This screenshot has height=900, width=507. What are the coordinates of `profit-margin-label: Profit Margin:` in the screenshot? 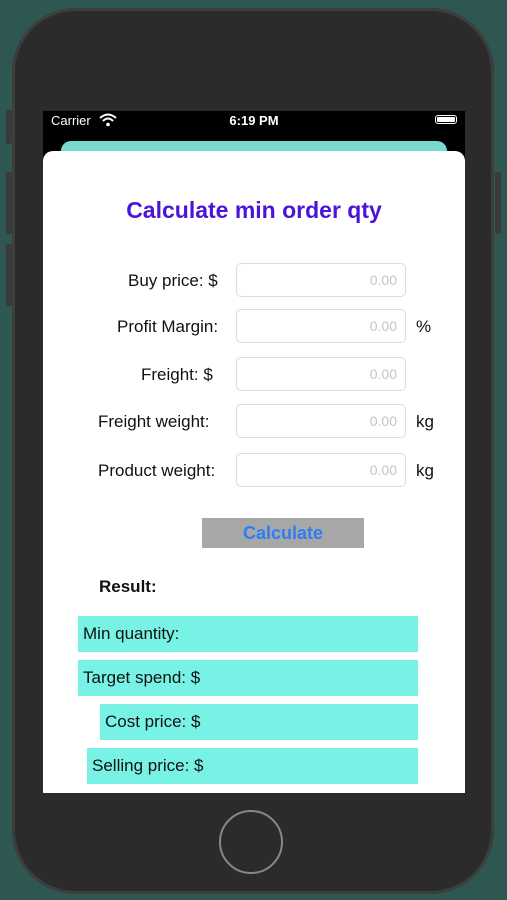 It's located at (168, 326).